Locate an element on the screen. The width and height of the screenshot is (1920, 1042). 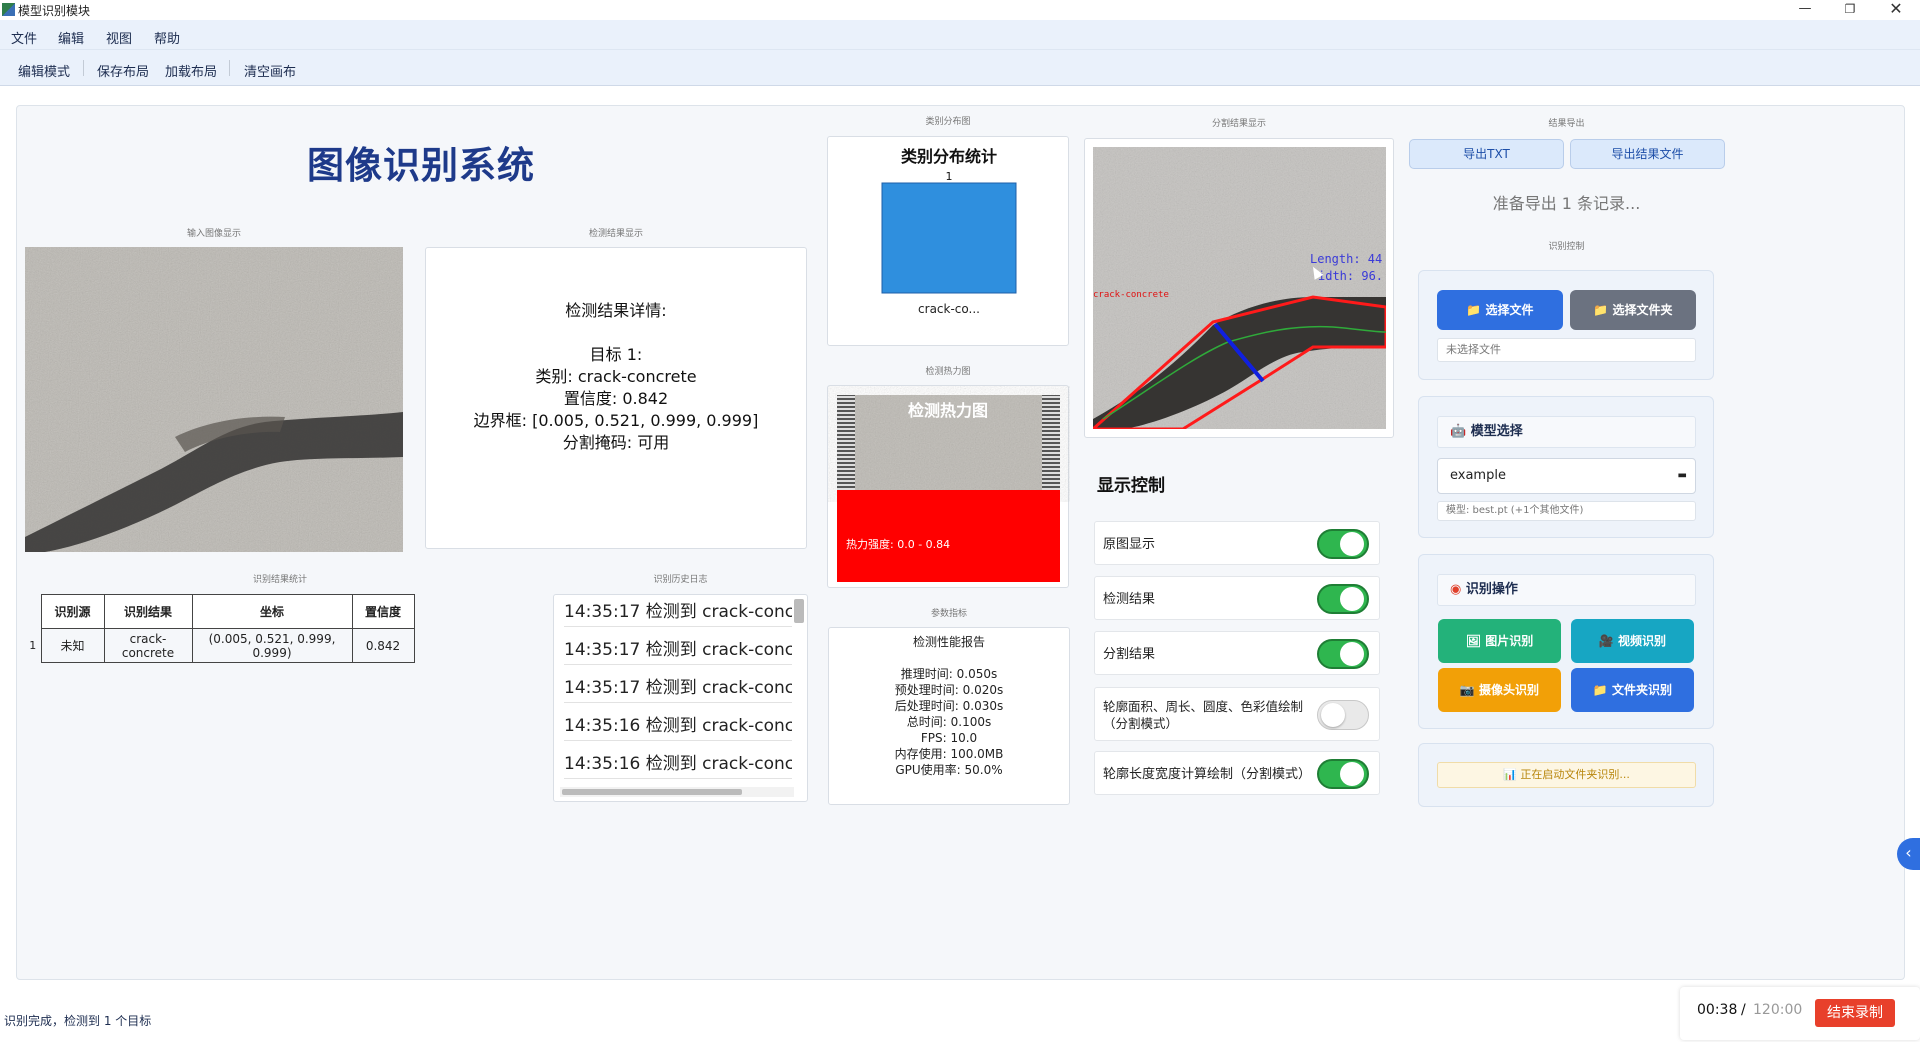
export-caption: 结果导出 is located at coordinates (1566, 124).